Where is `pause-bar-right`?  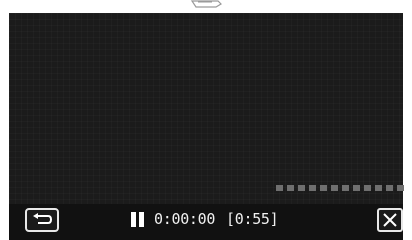 pause-bar-right is located at coordinates (141, 219).